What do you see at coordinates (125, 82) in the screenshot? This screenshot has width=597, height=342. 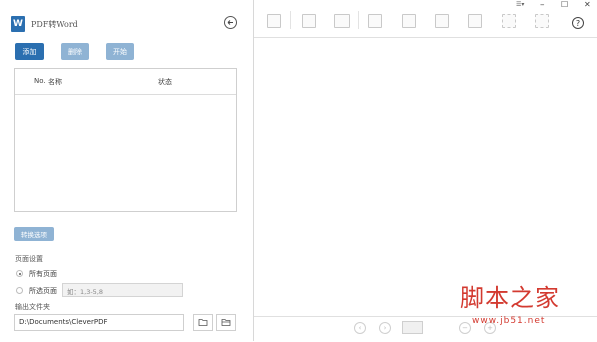 I see `table-header: No. 名称 状态` at bounding box center [125, 82].